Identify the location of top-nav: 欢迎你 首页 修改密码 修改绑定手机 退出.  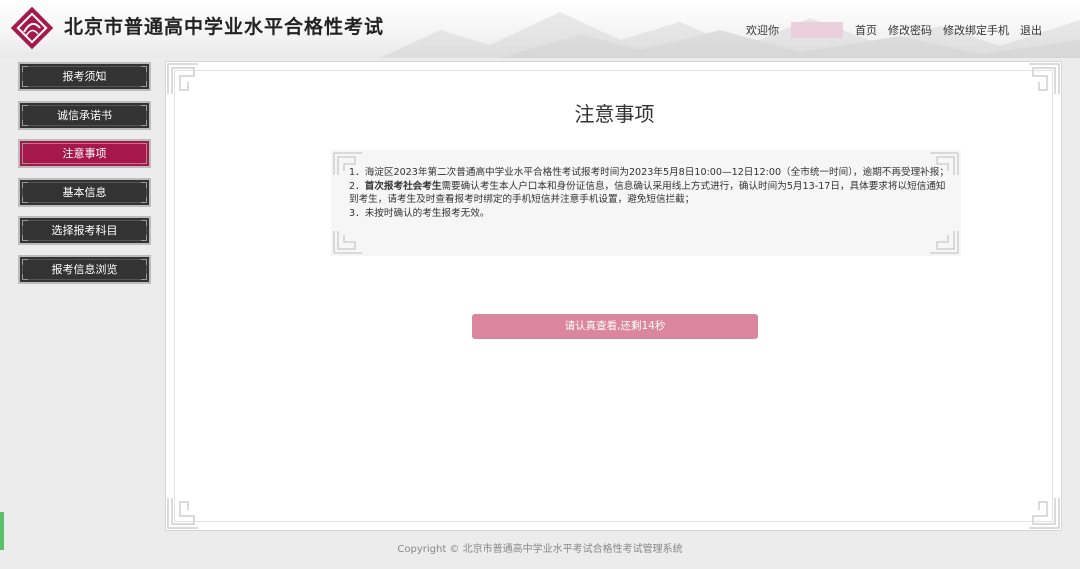
(894, 30).